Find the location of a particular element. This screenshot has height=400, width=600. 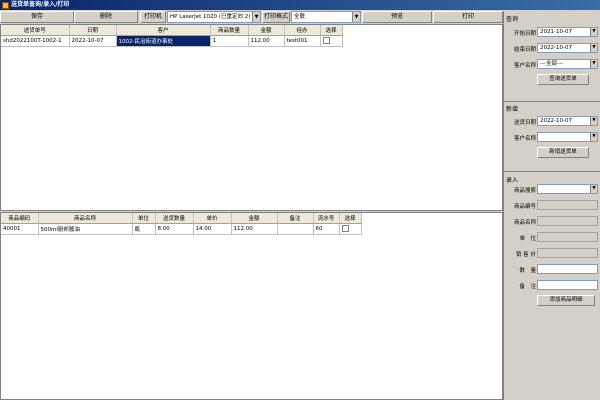

end-date-label: 结束日期 is located at coordinates (524, 50).